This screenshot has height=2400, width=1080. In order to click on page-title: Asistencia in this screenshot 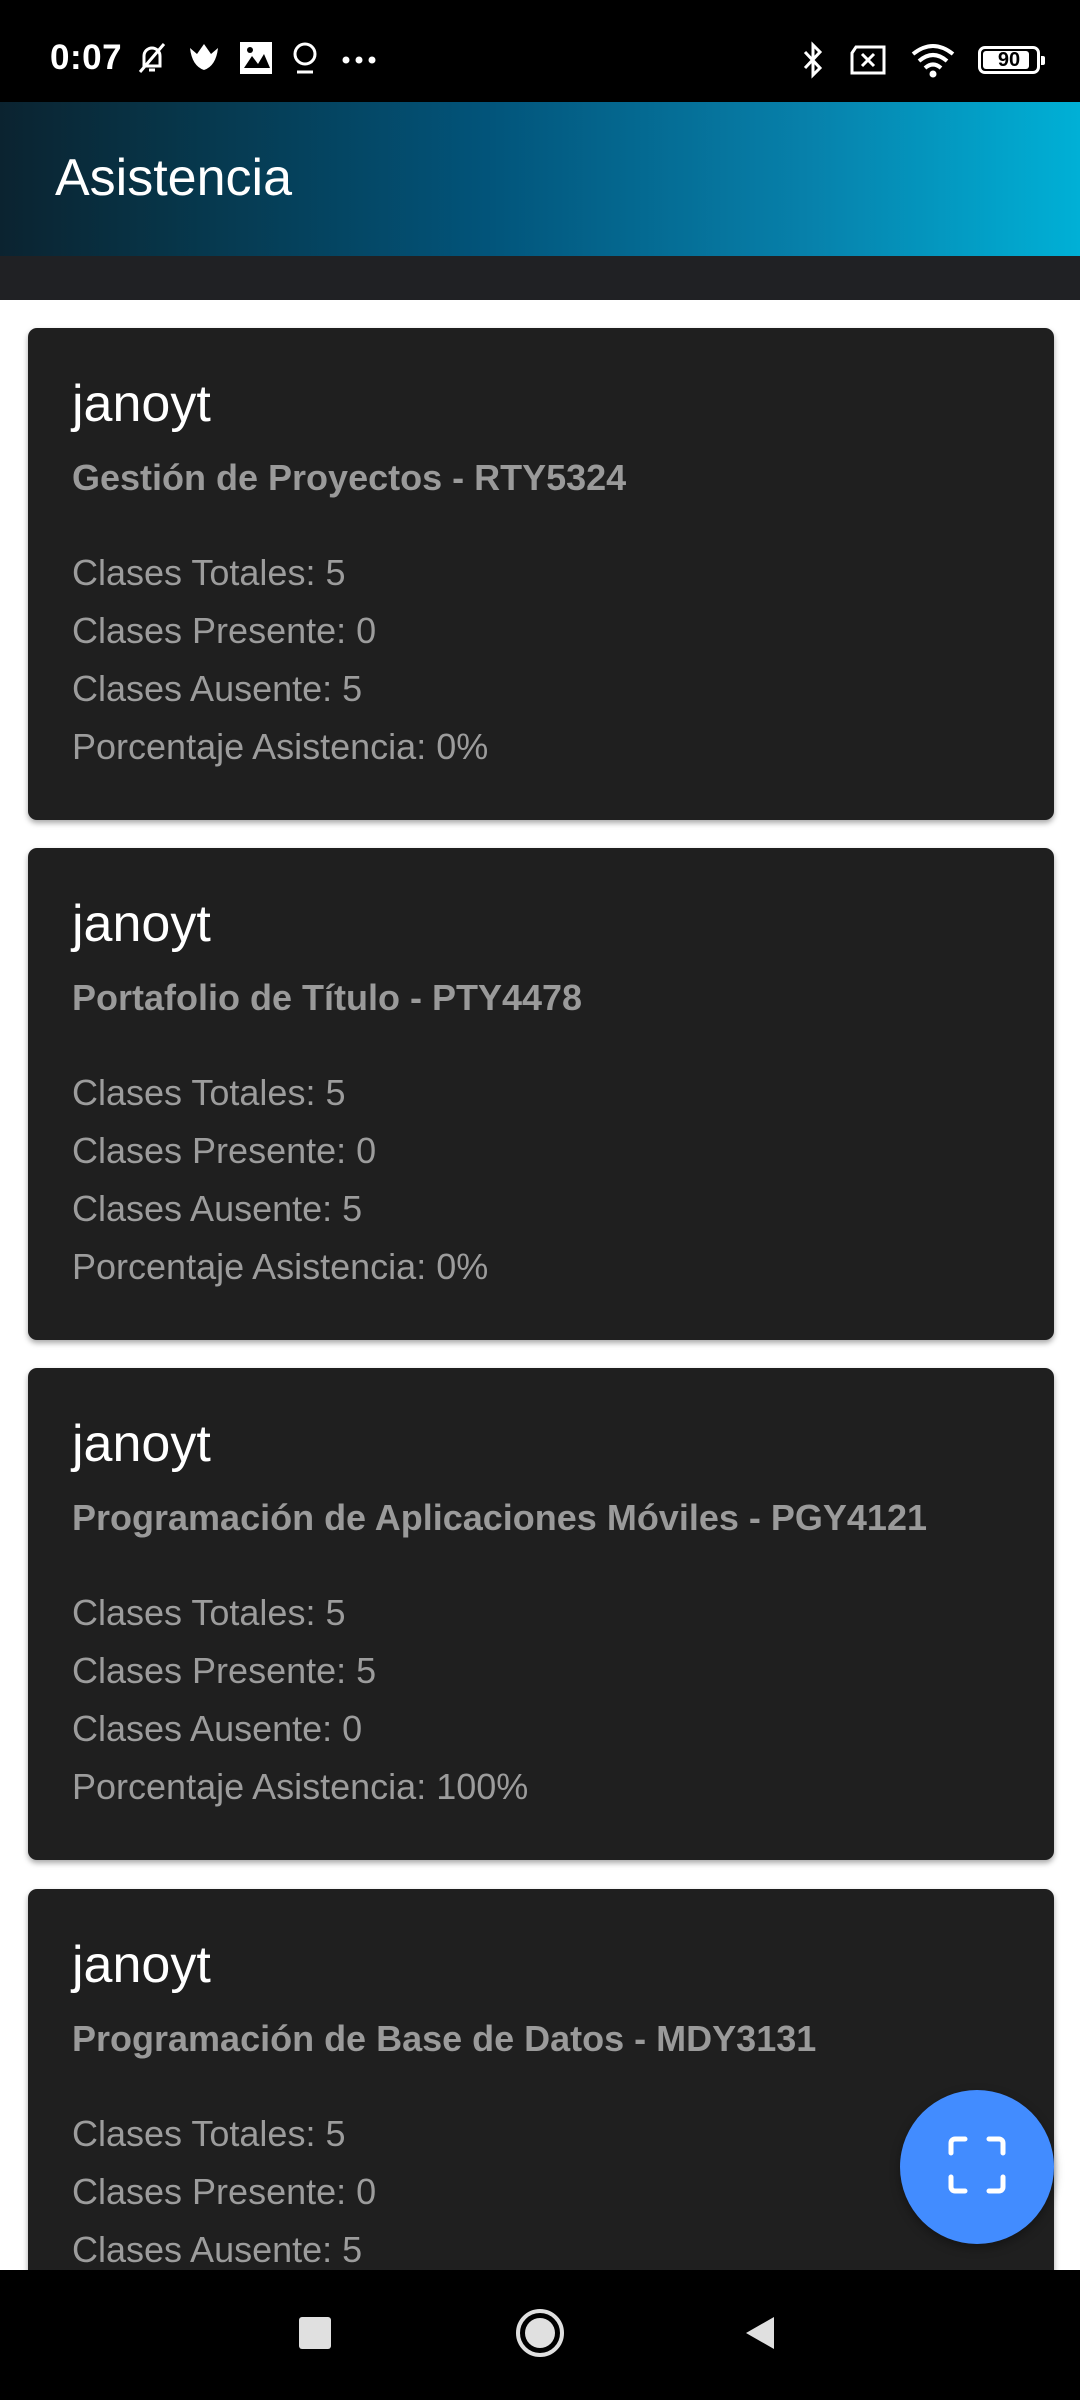, I will do `click(173, 178)`.